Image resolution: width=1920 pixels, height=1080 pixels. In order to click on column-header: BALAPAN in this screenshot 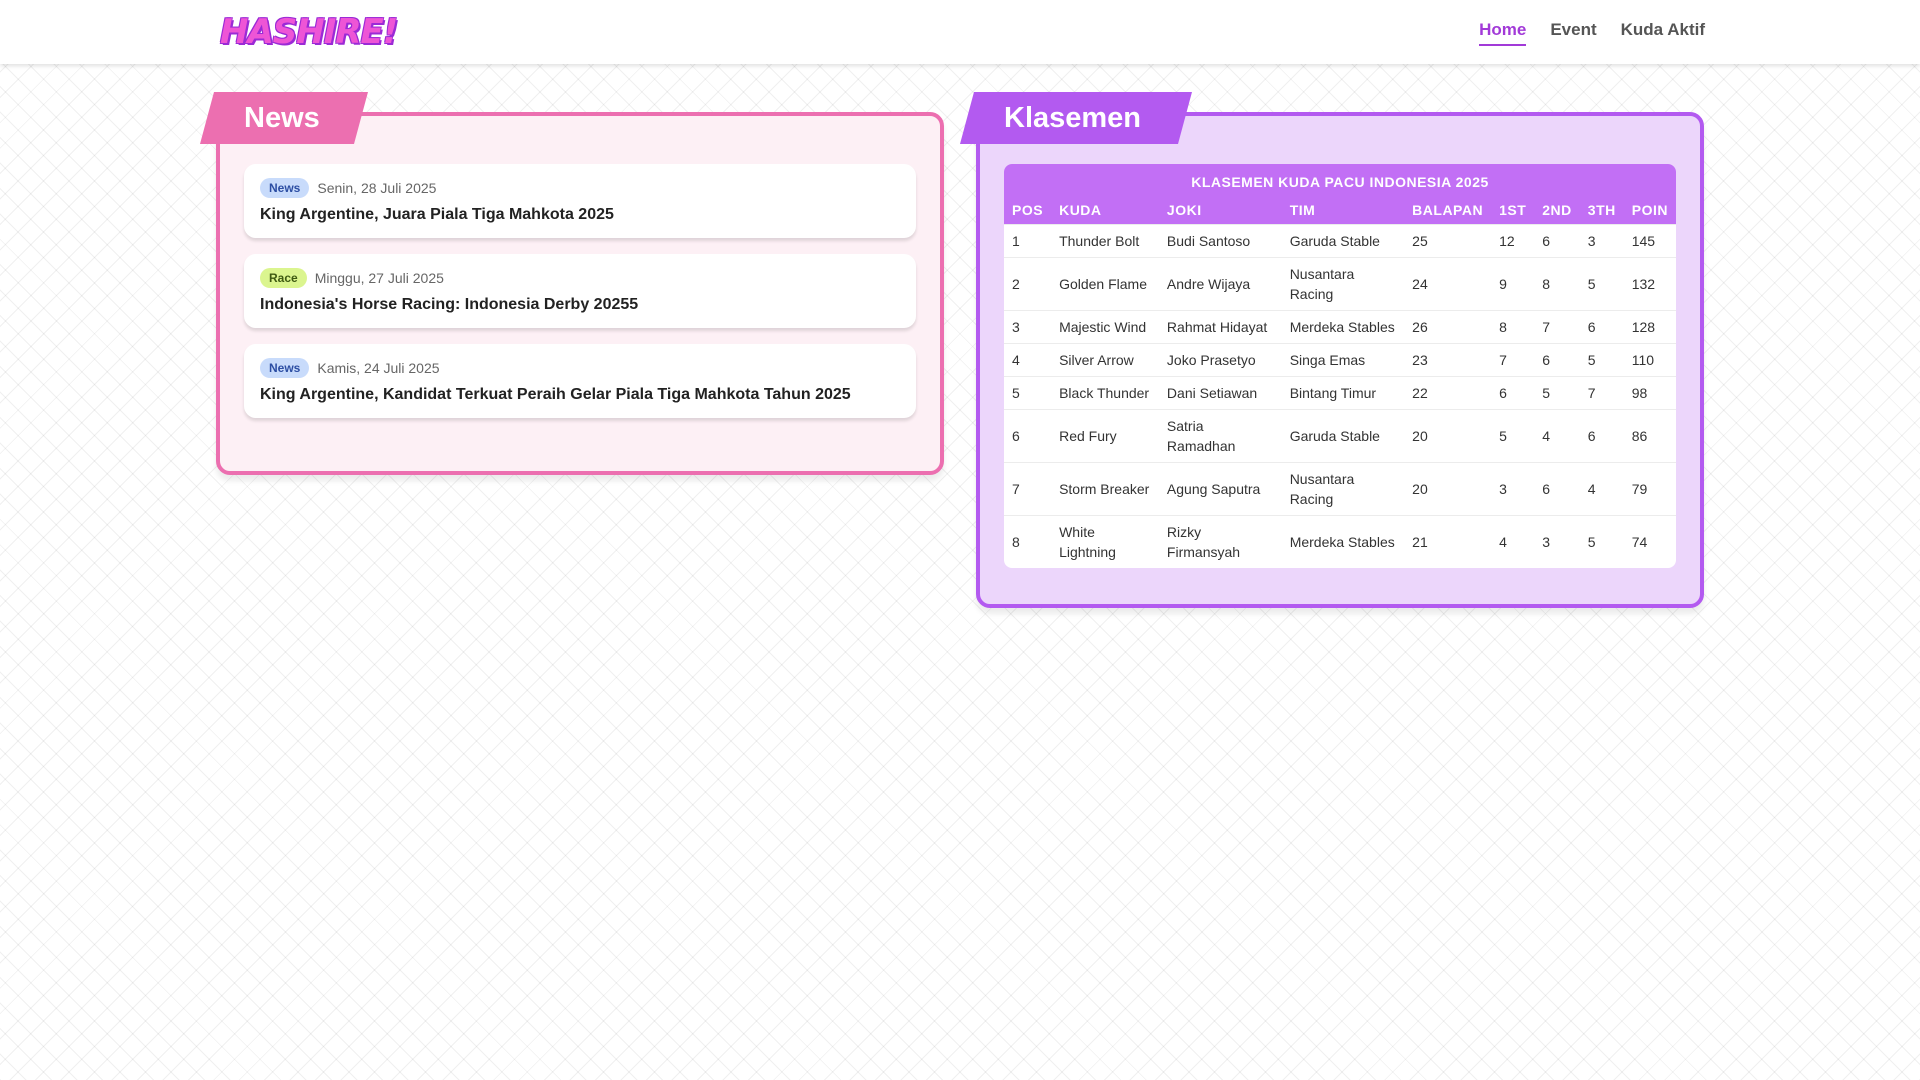, I will do `click(1448, 210)`.